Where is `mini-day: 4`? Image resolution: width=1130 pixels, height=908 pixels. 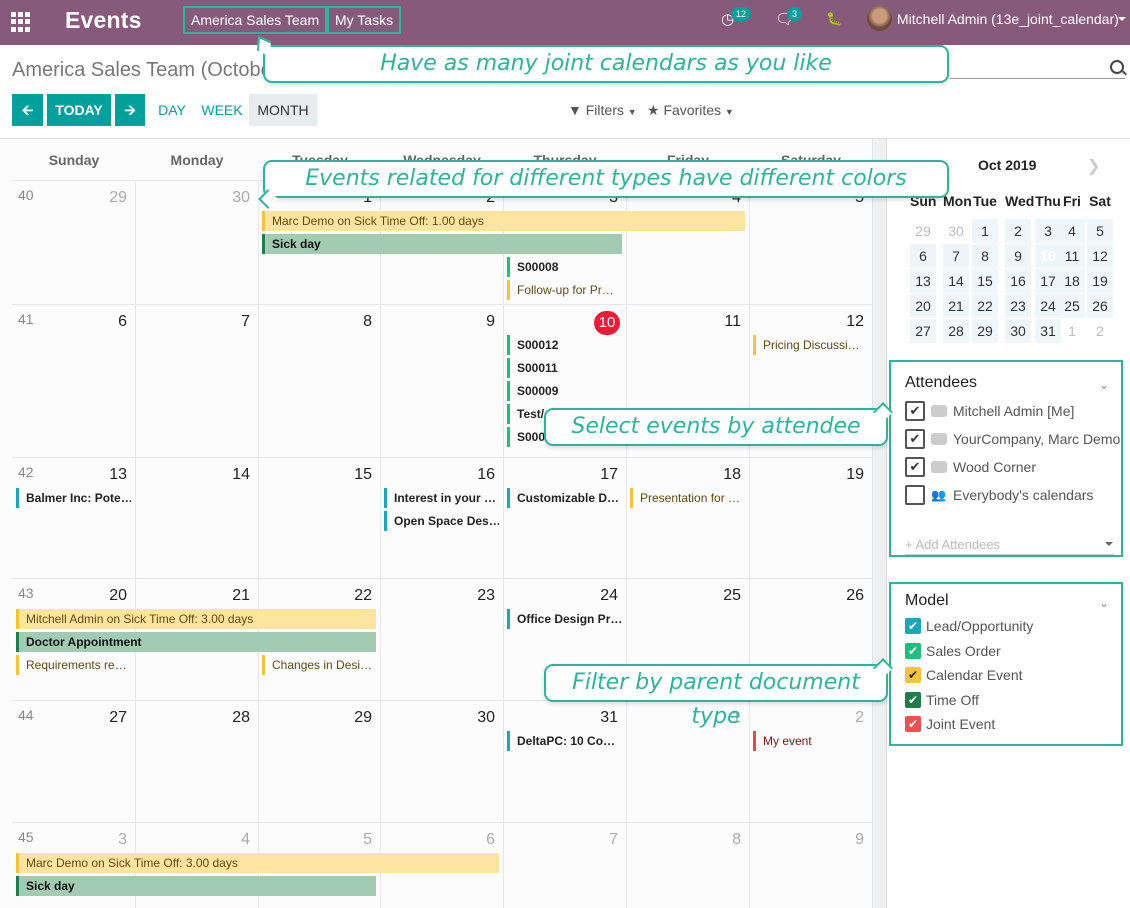
mini-day: 4 is located at coordinates (1072, 231).